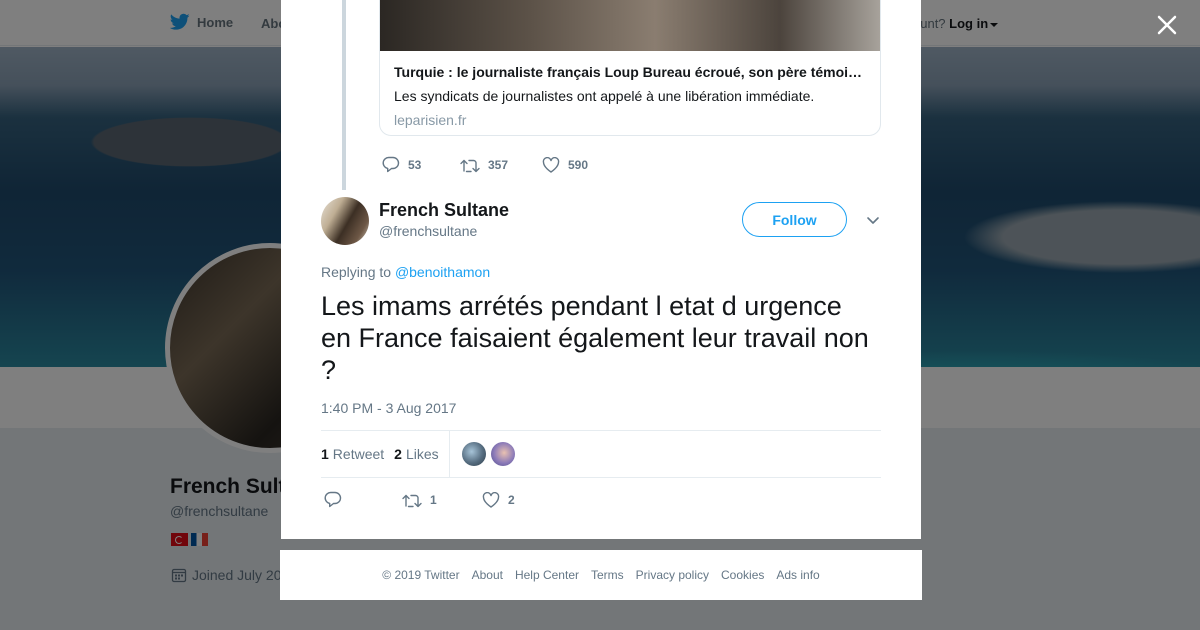  I want to click on chevron-down-icon, so click(873, 220).